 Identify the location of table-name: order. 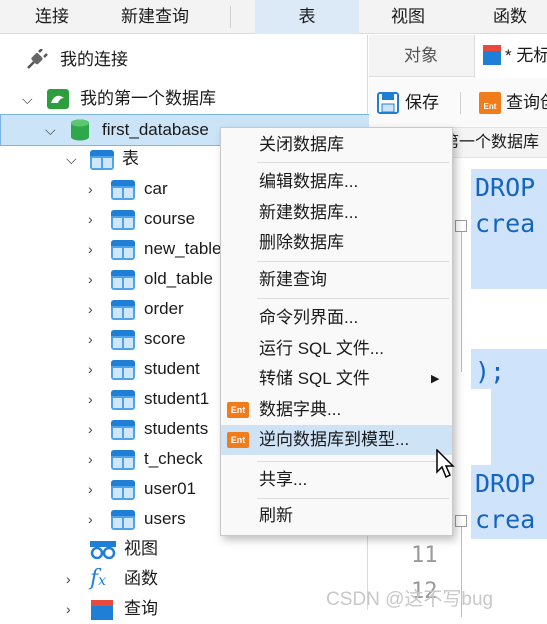
(164, 308).